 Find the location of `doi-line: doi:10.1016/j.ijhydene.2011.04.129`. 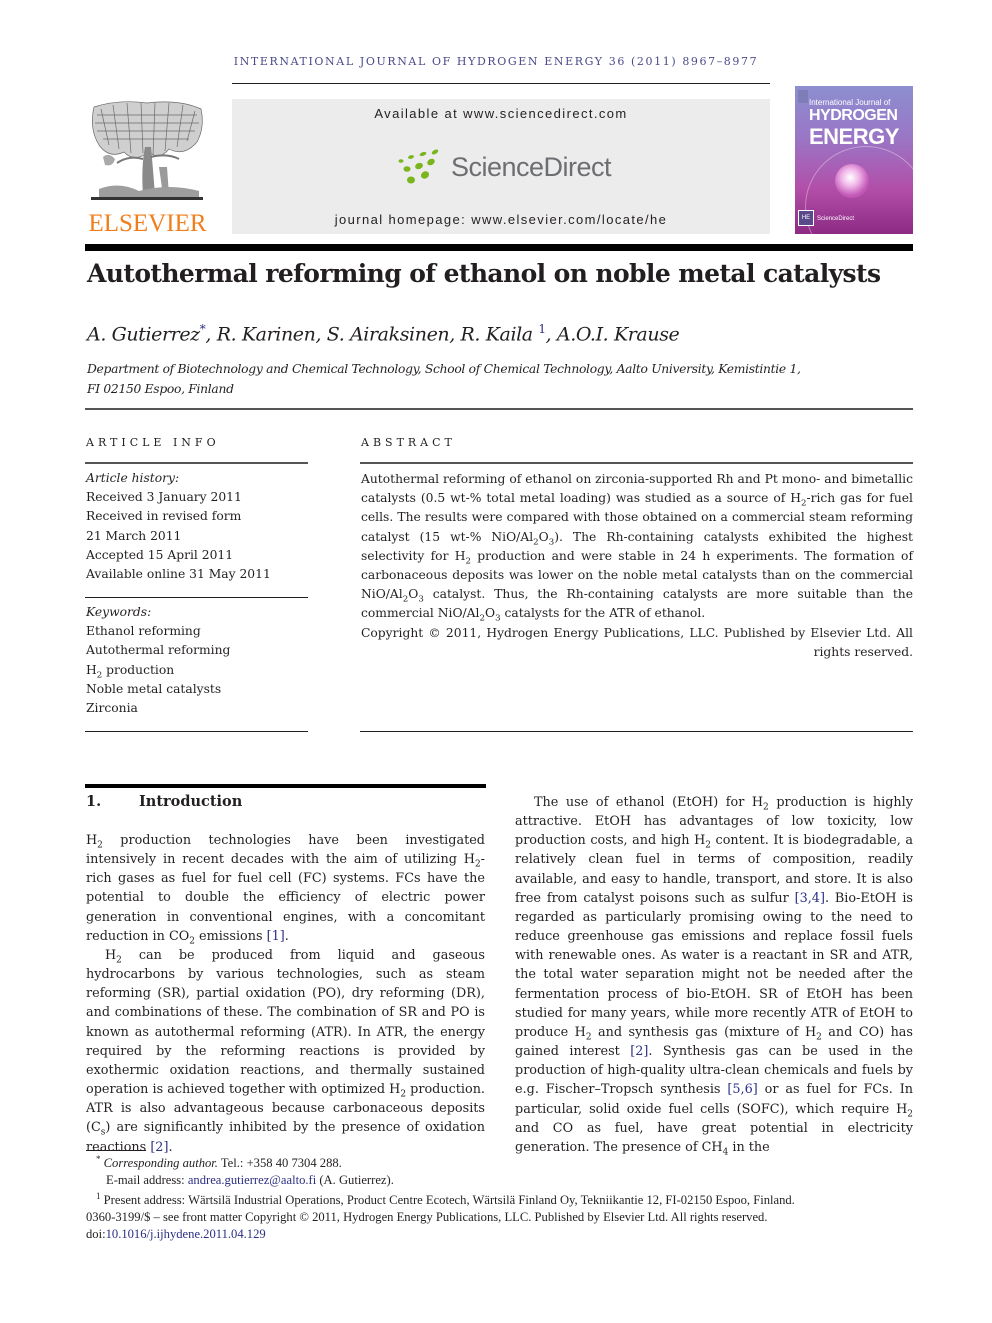

doi-line: doi:10.1016/j.ijhydene.2011.04.129 is located at coordinates (176, 1233).